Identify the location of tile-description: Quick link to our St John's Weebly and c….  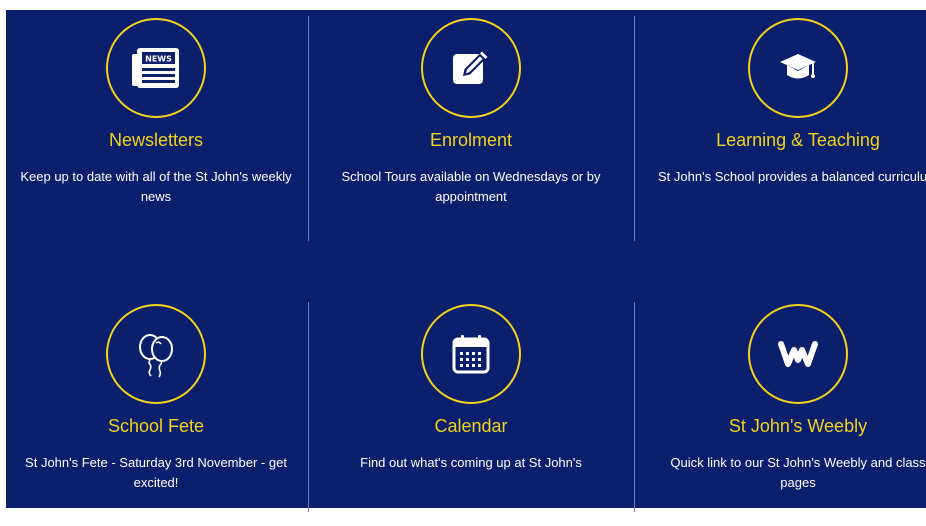
(798, 472).